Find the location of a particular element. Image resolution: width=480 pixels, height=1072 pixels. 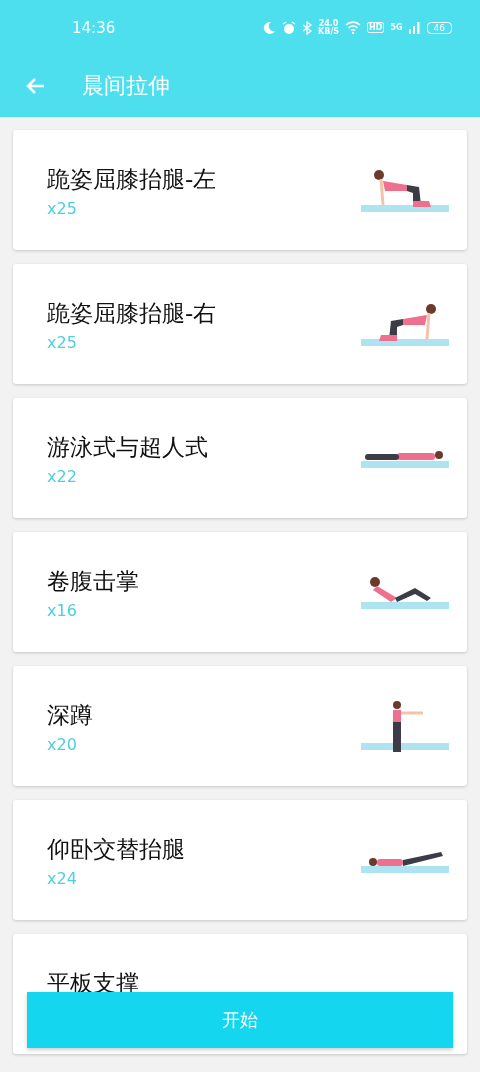

exercise-card: 游泳式与超人式 x22 is located at coordinates (240, 458).